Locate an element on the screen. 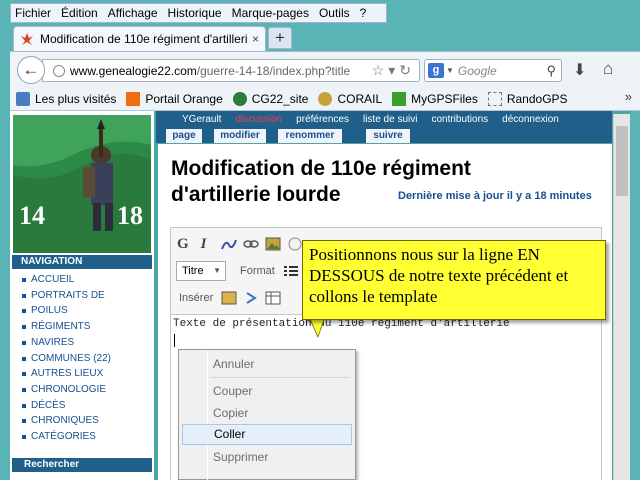  nav-item-communes: COMMUNES (22) is located at coordinates (86, 359).